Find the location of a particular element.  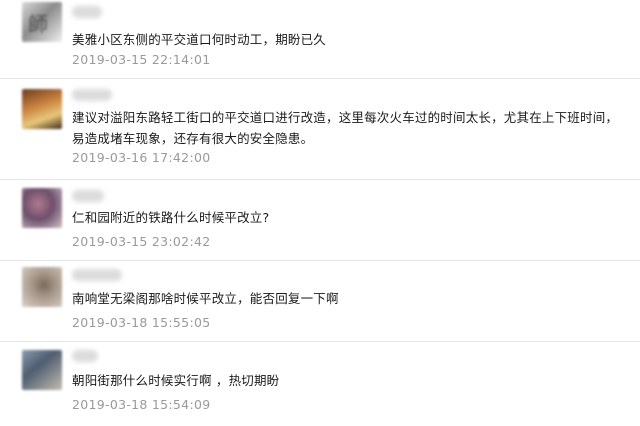

avatar: 師 is located at coordinates (42, 22).